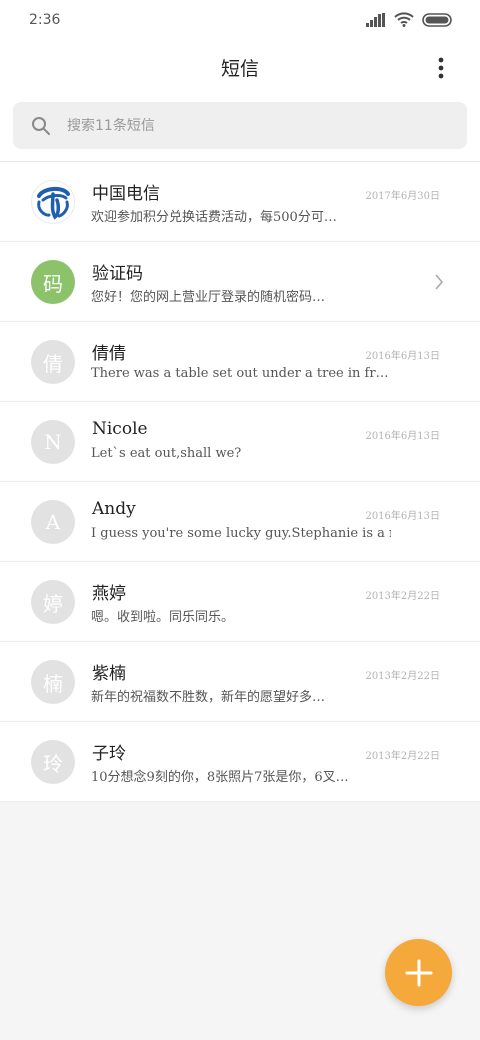  Describe the element at coordinates (166, 453) in the screenshot. I see `message-preview: Let`s eat out,shall we?` at that location.